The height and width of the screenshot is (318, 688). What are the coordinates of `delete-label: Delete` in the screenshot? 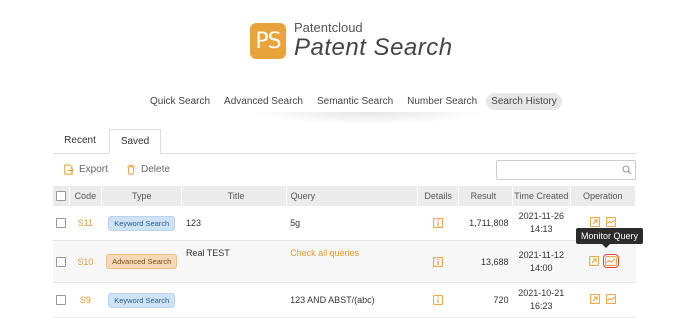 It's located at (155, 169).